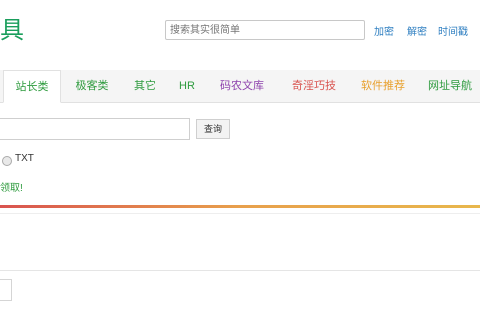 The width and height of the screenshot is (480, 320). I want to click on txt-radio-label: TXT, so click(24, 158).